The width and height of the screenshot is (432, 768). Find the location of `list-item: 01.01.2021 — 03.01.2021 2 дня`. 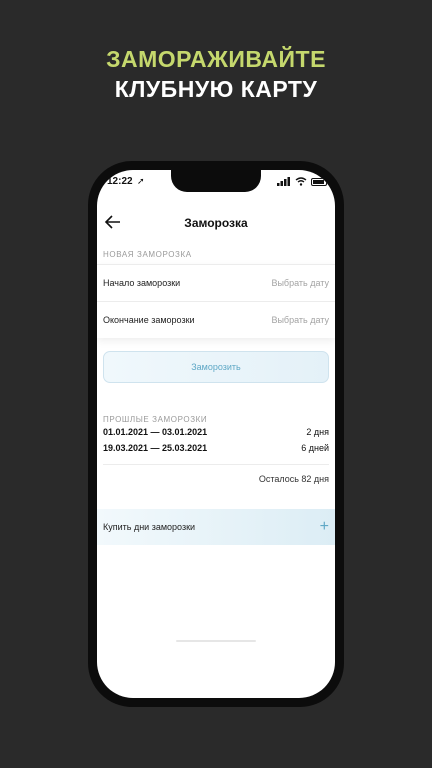

list-item: 01.01.2021 — 03.01.2021 2 дня is located at coordinates (216, 432).